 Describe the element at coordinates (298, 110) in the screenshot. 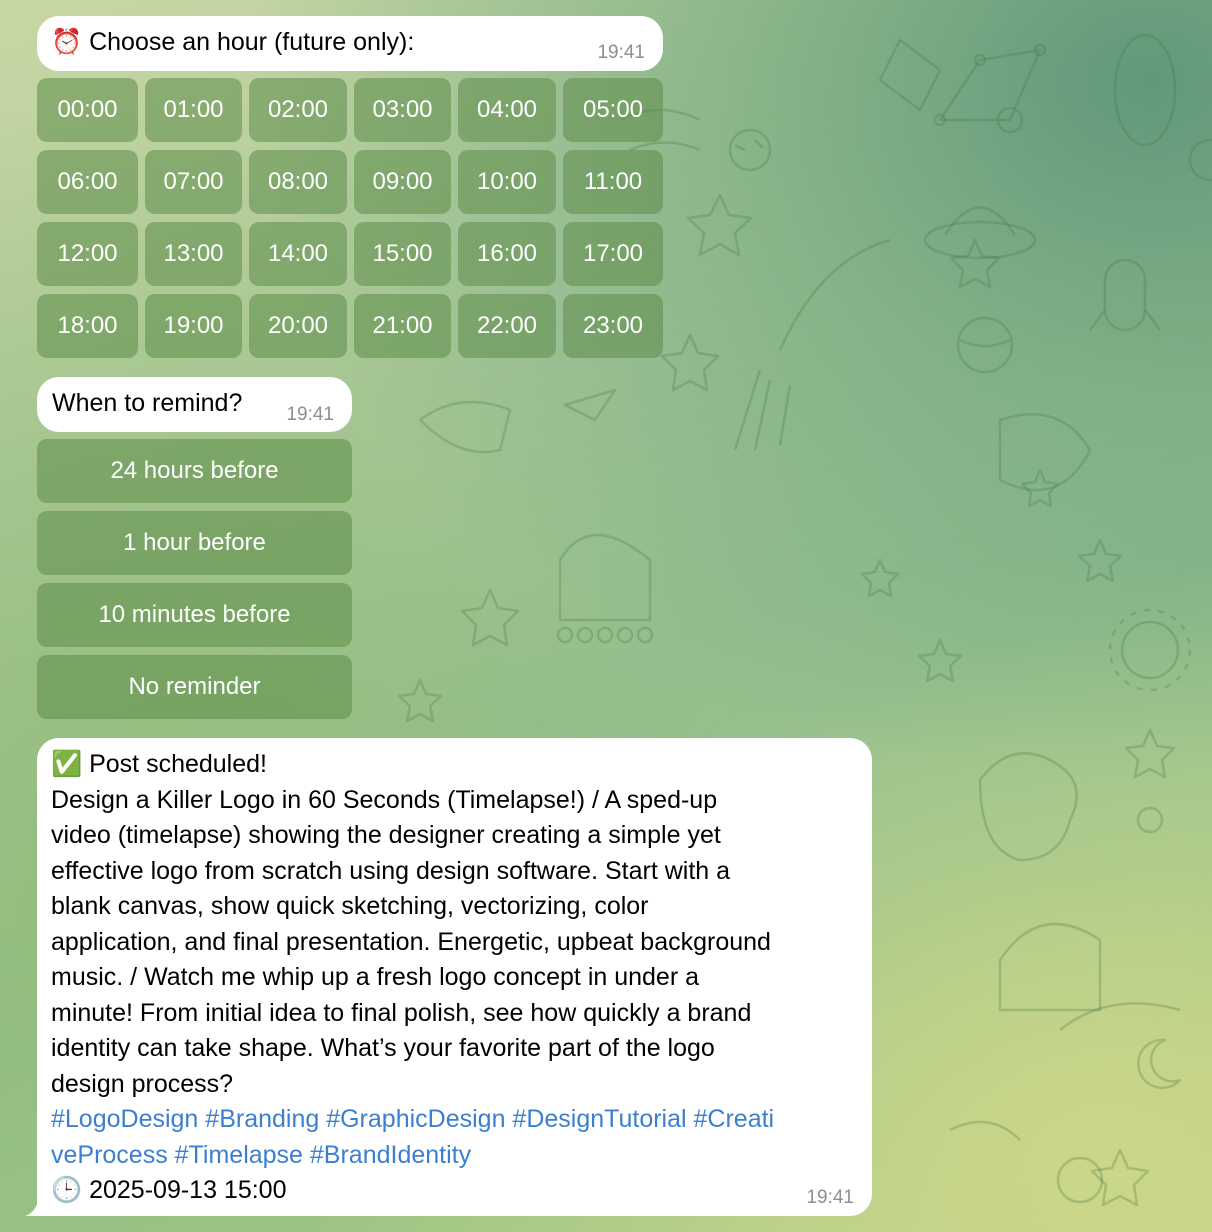

I see `hour-button: 02:00` at that location.